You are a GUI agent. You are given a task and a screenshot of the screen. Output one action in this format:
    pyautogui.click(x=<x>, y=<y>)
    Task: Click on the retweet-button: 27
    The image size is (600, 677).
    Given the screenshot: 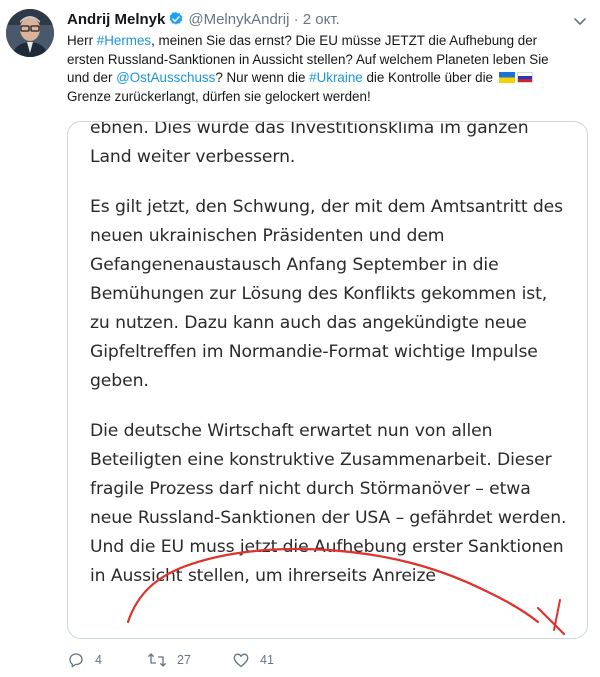 What is the action you would take?
    pyautogui.click(x=169, y=660)
    